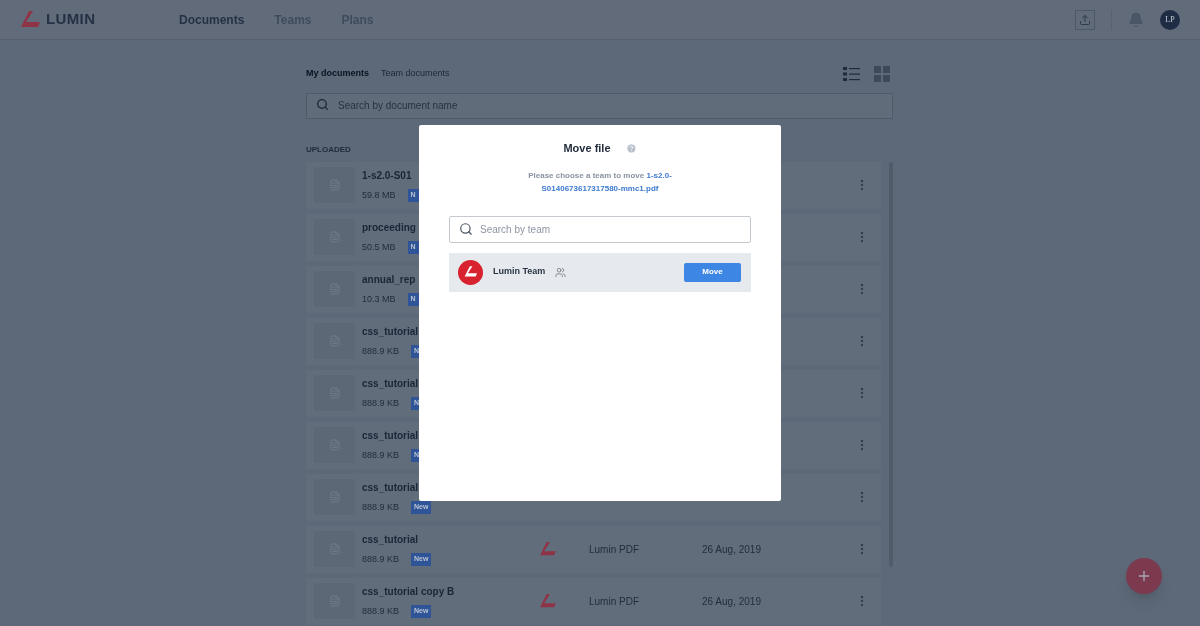 The height and width of the screenshot is (626, 1200). I want to click on plus-icon, so click(1144, 576).